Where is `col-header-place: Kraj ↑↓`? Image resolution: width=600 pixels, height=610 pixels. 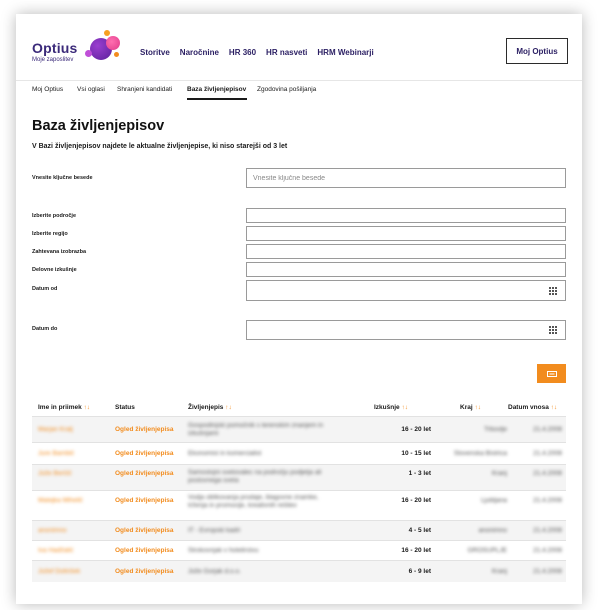 col-header-place: Kraj ↑↓ is located at coordinates (470, 407).